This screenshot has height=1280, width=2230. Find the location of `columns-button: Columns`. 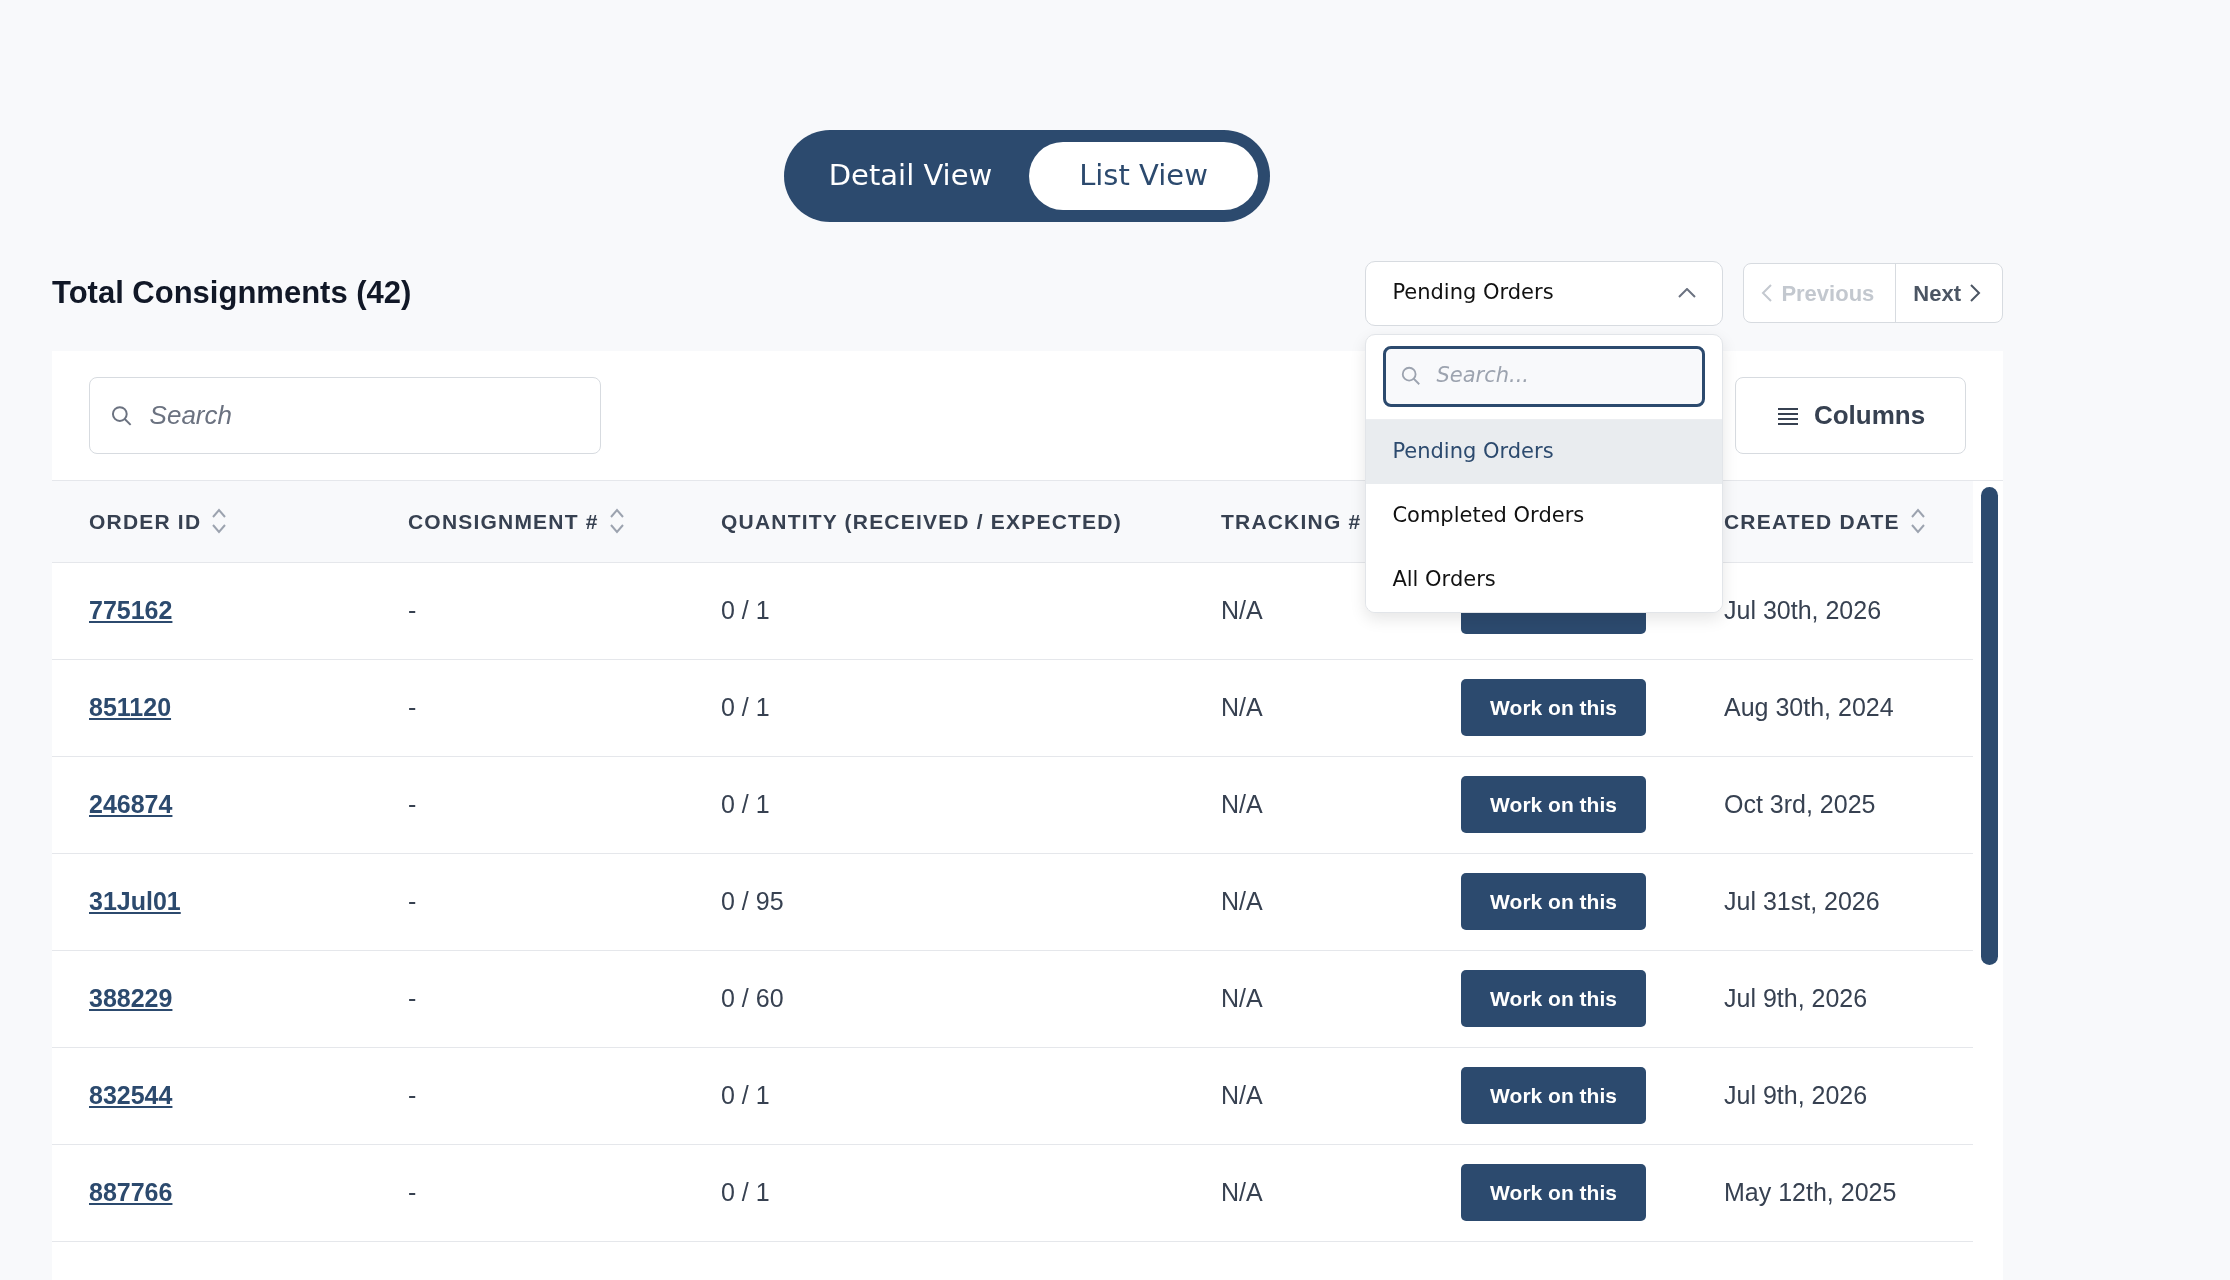

columns-button: Columns is located at coordinates (1850, 415).